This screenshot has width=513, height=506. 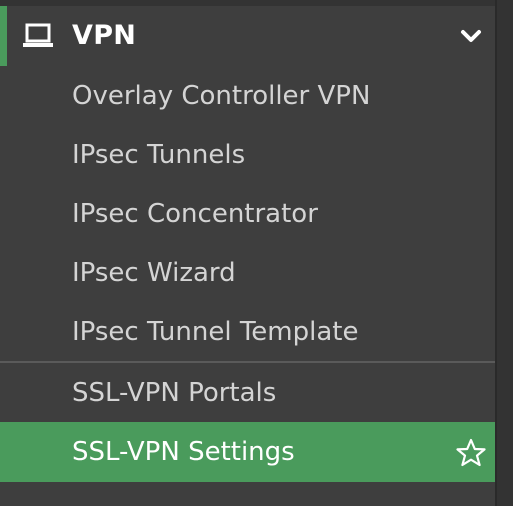 What do you see at coordinates (174, 392) in the screenshot?
I see `menu-item-label: SSL-VPN Portals` at bounding box center [174, 392].